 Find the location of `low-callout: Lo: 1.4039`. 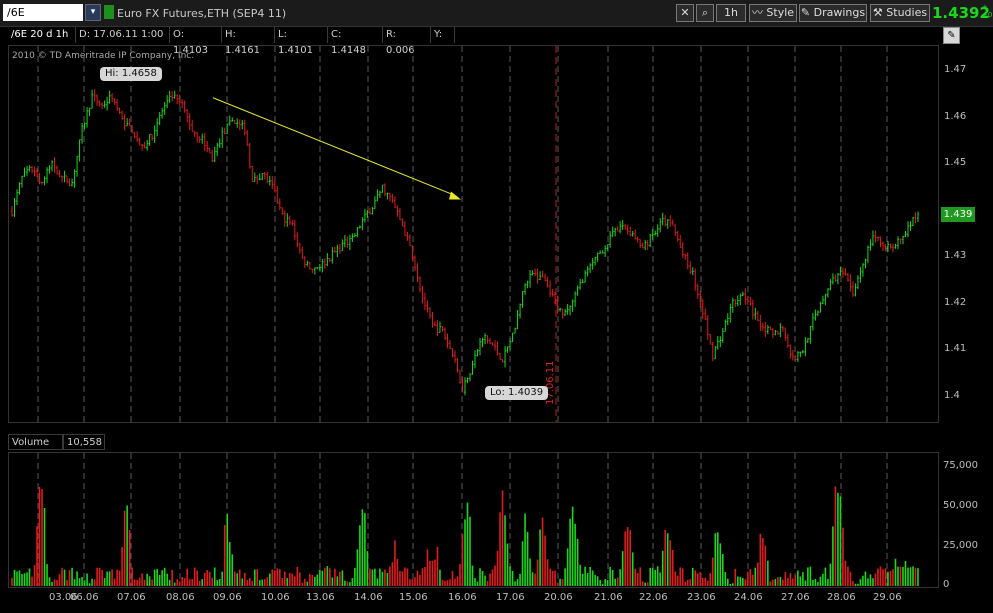

low-callout: Lo: 1.4039 is located at coordinates (517, 393).